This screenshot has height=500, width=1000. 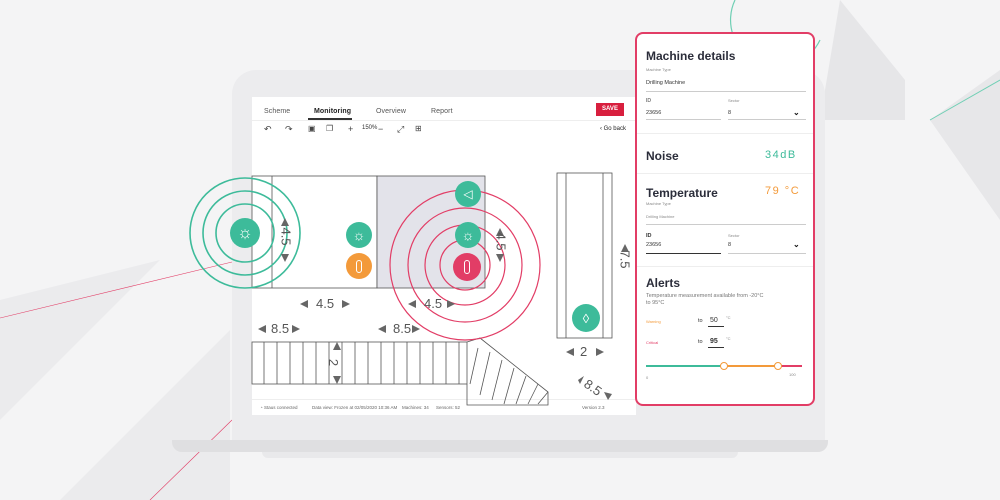 I want to click on critical-input-underline, so click(x=716, y=347).